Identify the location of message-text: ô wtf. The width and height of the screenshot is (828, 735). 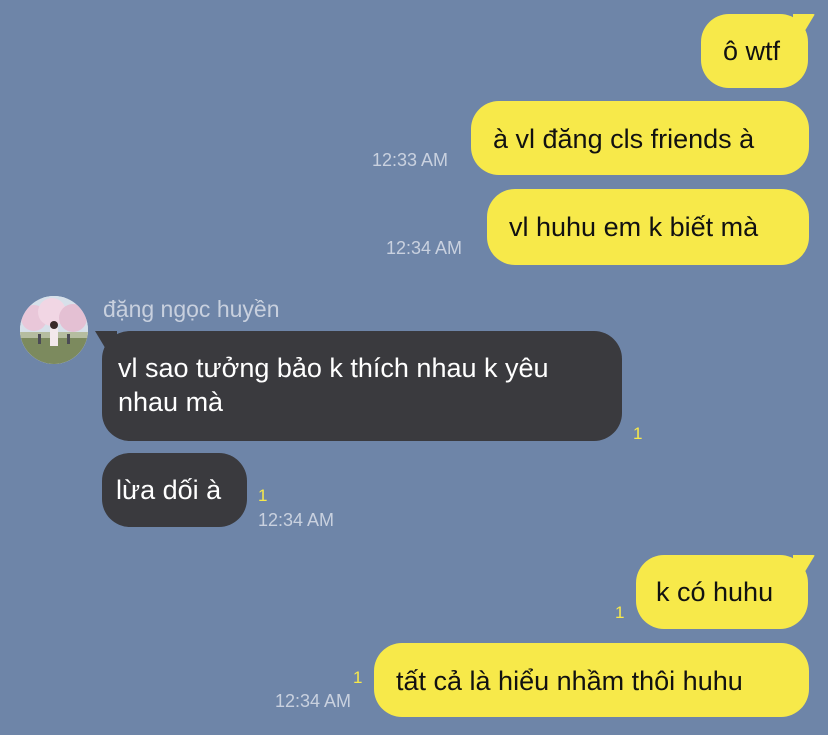
(752, 51).